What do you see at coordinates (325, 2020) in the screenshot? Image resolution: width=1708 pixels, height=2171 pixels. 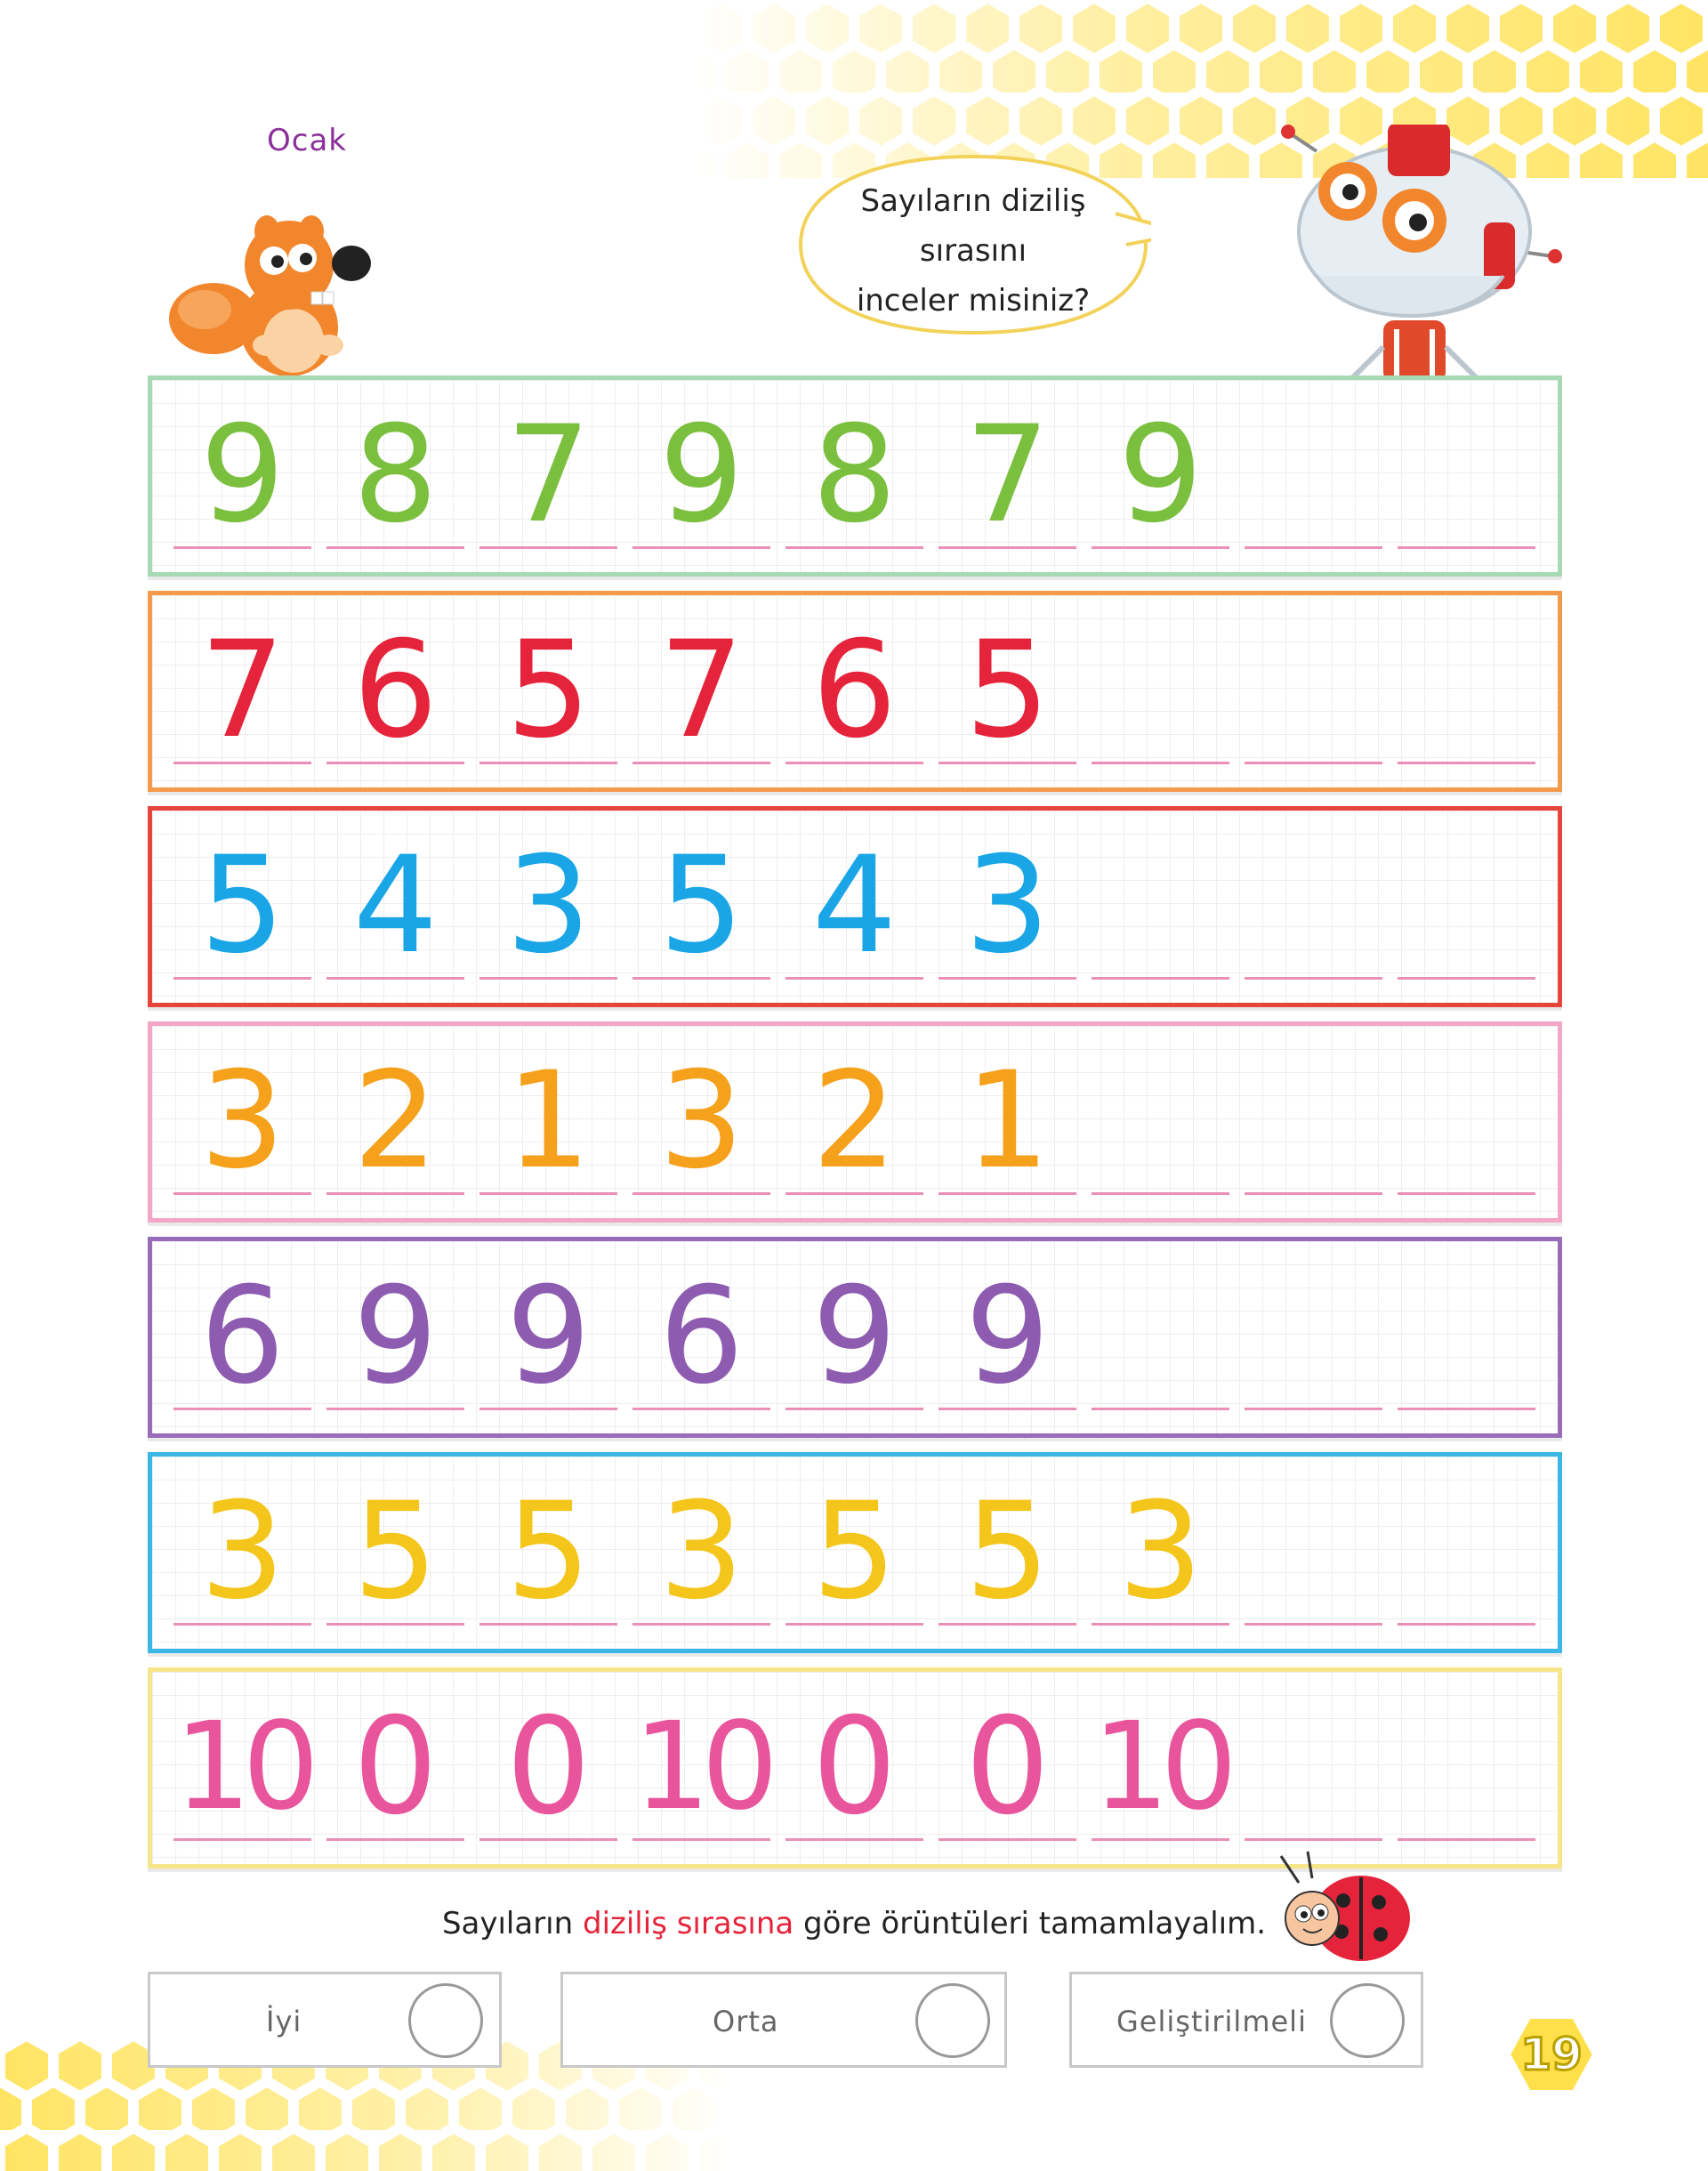 I see `evaluation-good: İyi` at bounding box center [325, 2020].